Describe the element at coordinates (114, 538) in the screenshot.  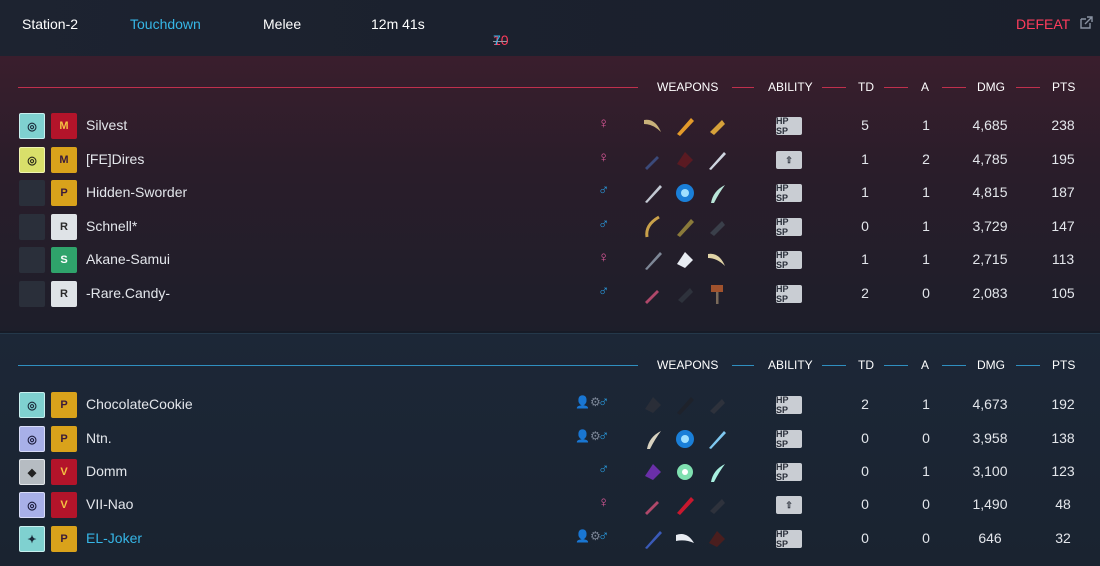
I see `player-name: EL-Joker` at that location.